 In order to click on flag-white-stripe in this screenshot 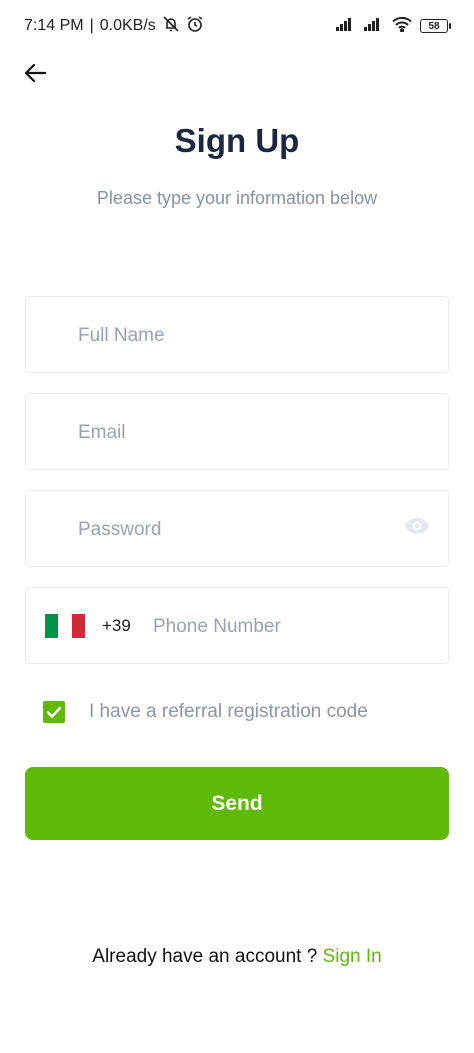, I will do `click(65, 626)`.